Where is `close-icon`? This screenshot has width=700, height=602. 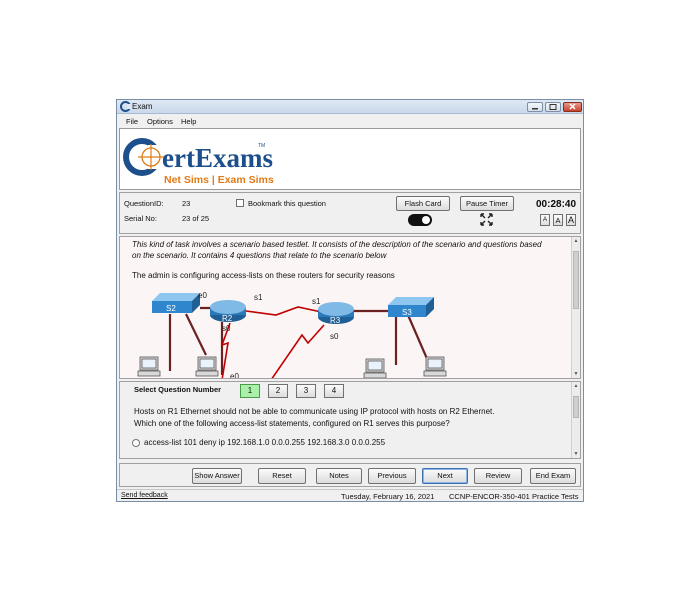 close-icon is located at coordinates (572, 106).